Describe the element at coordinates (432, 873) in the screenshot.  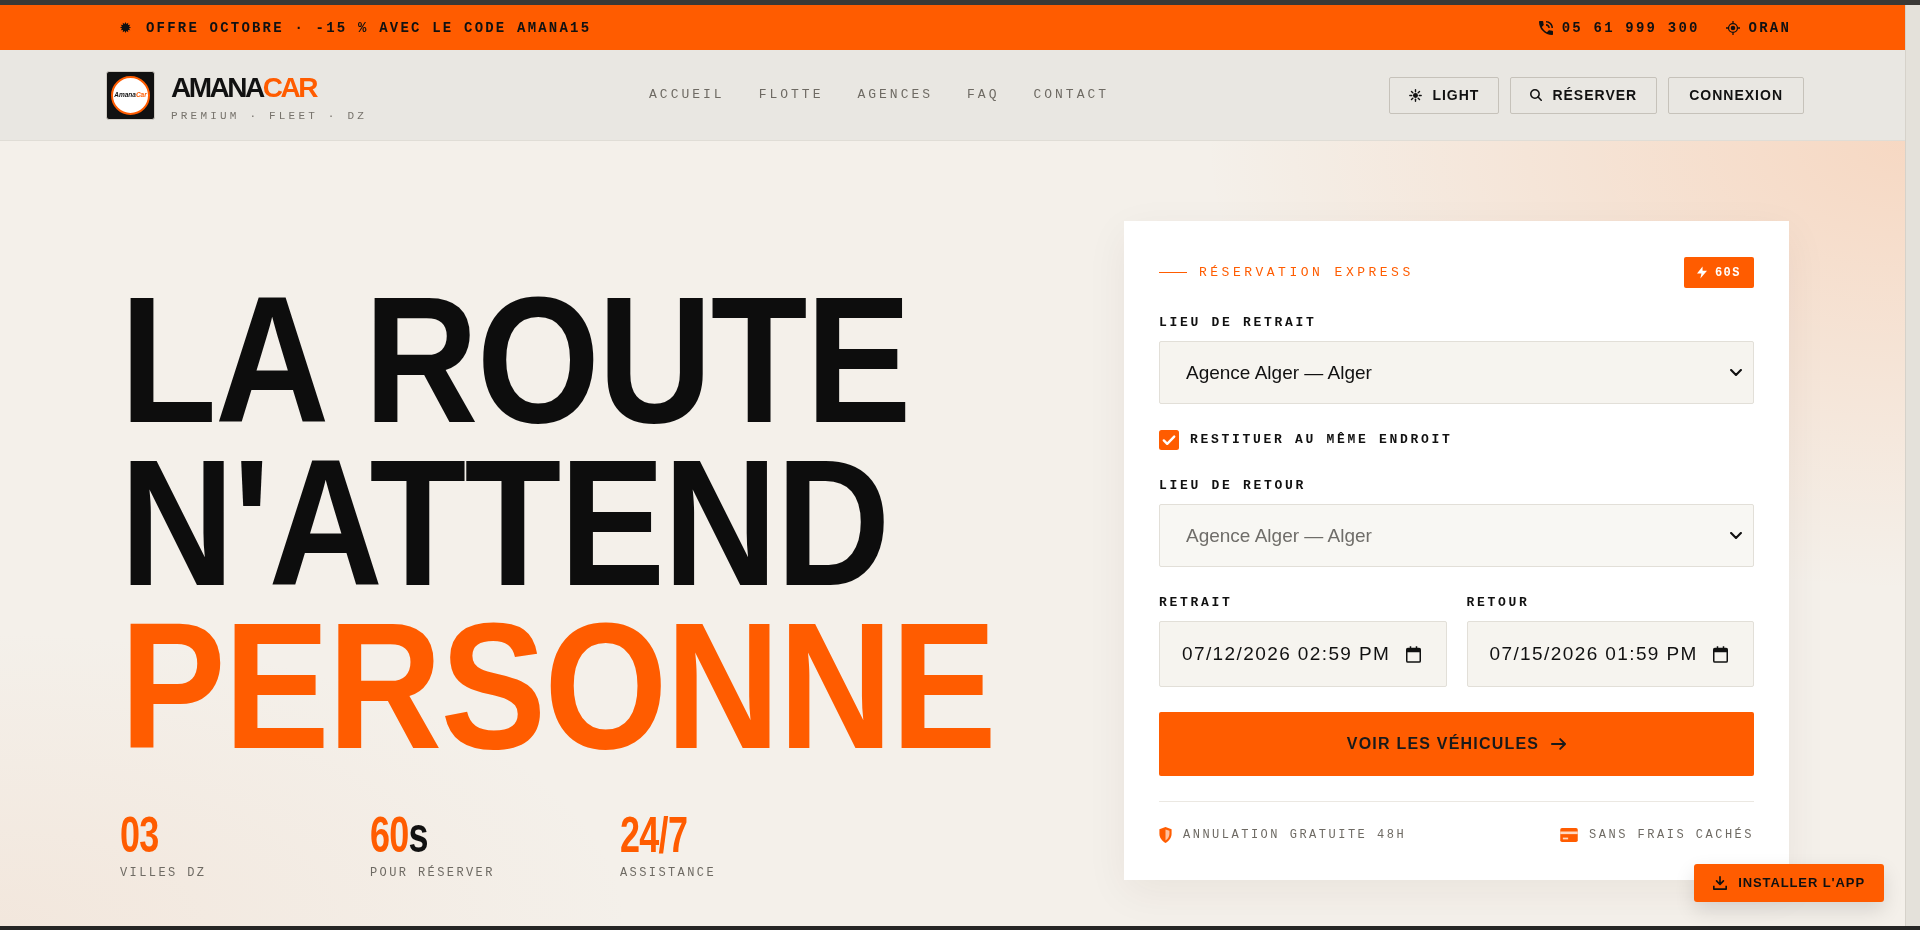
I see `stat-label: POUR RÉSERVER` at that location.